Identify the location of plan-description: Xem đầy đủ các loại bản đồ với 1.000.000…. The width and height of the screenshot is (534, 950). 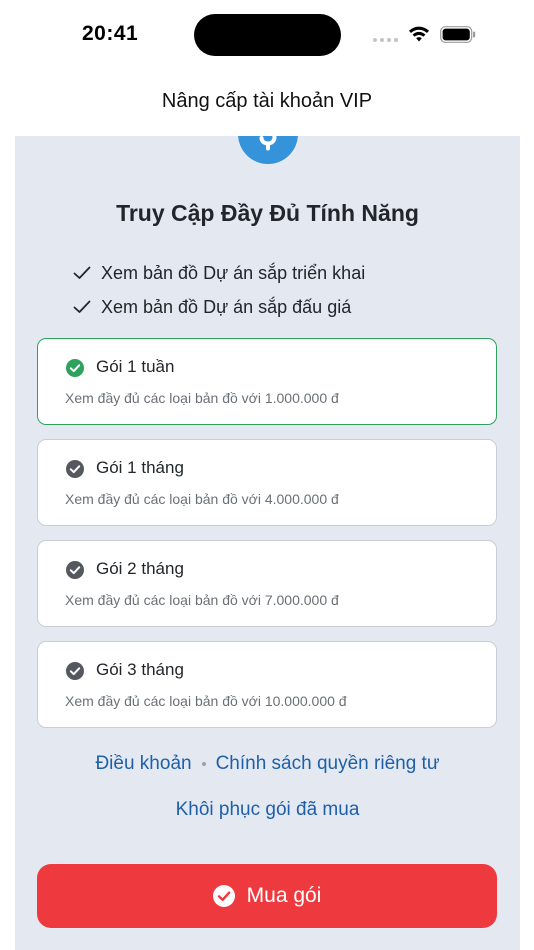
(202, 398).